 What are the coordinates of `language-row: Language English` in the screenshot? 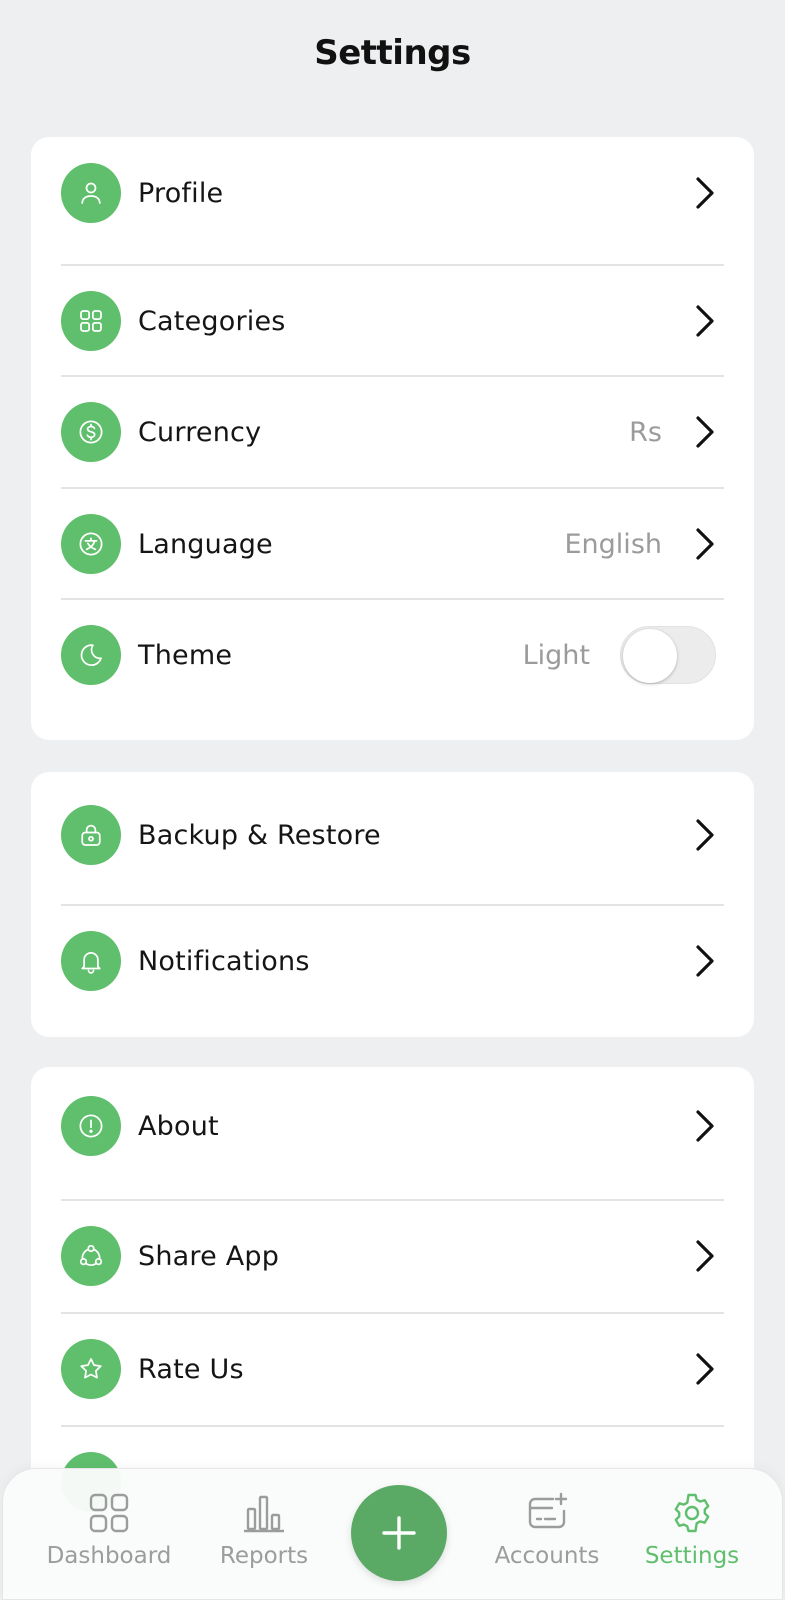 It's located at (392, 544).